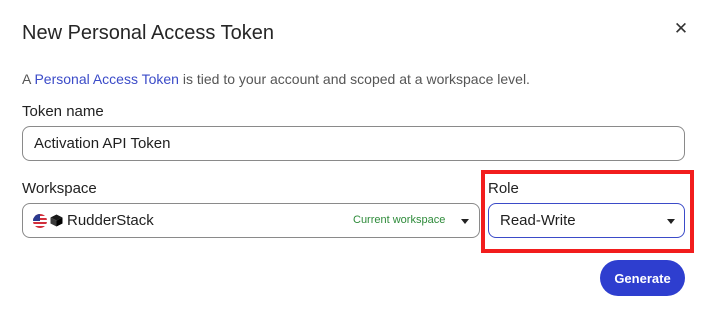 This screenshot has width=709, height=315. Describe the element at coordinates (59, 188) in the screenshot. I see `workspace-label: Workspace` at that location.